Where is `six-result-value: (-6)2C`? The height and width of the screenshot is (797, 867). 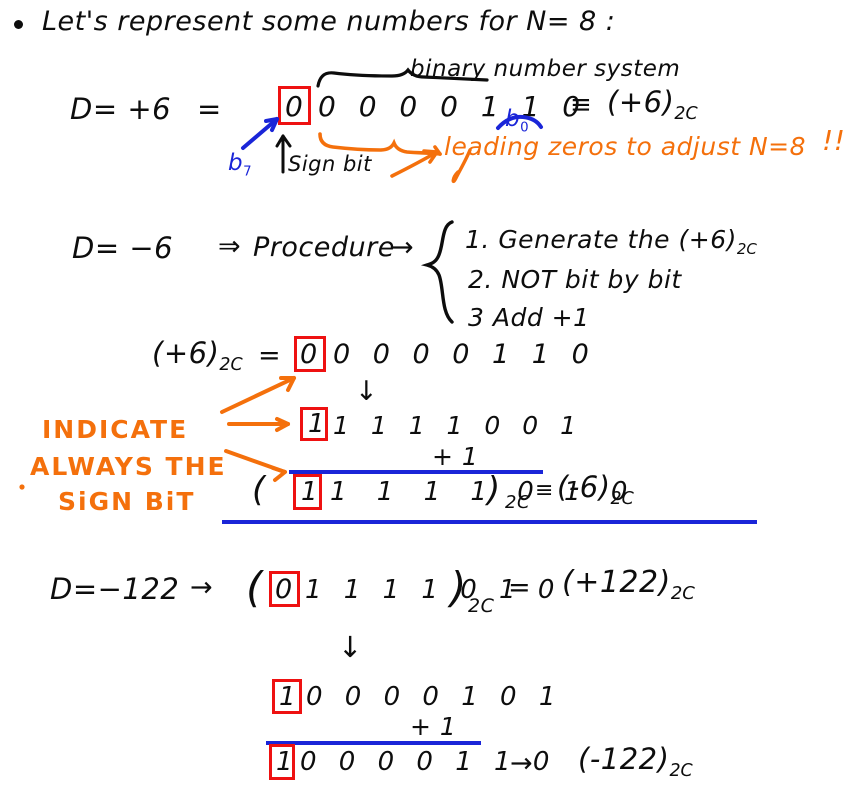 six-result-value: (-6)2C is located at coordinates (595, 489).